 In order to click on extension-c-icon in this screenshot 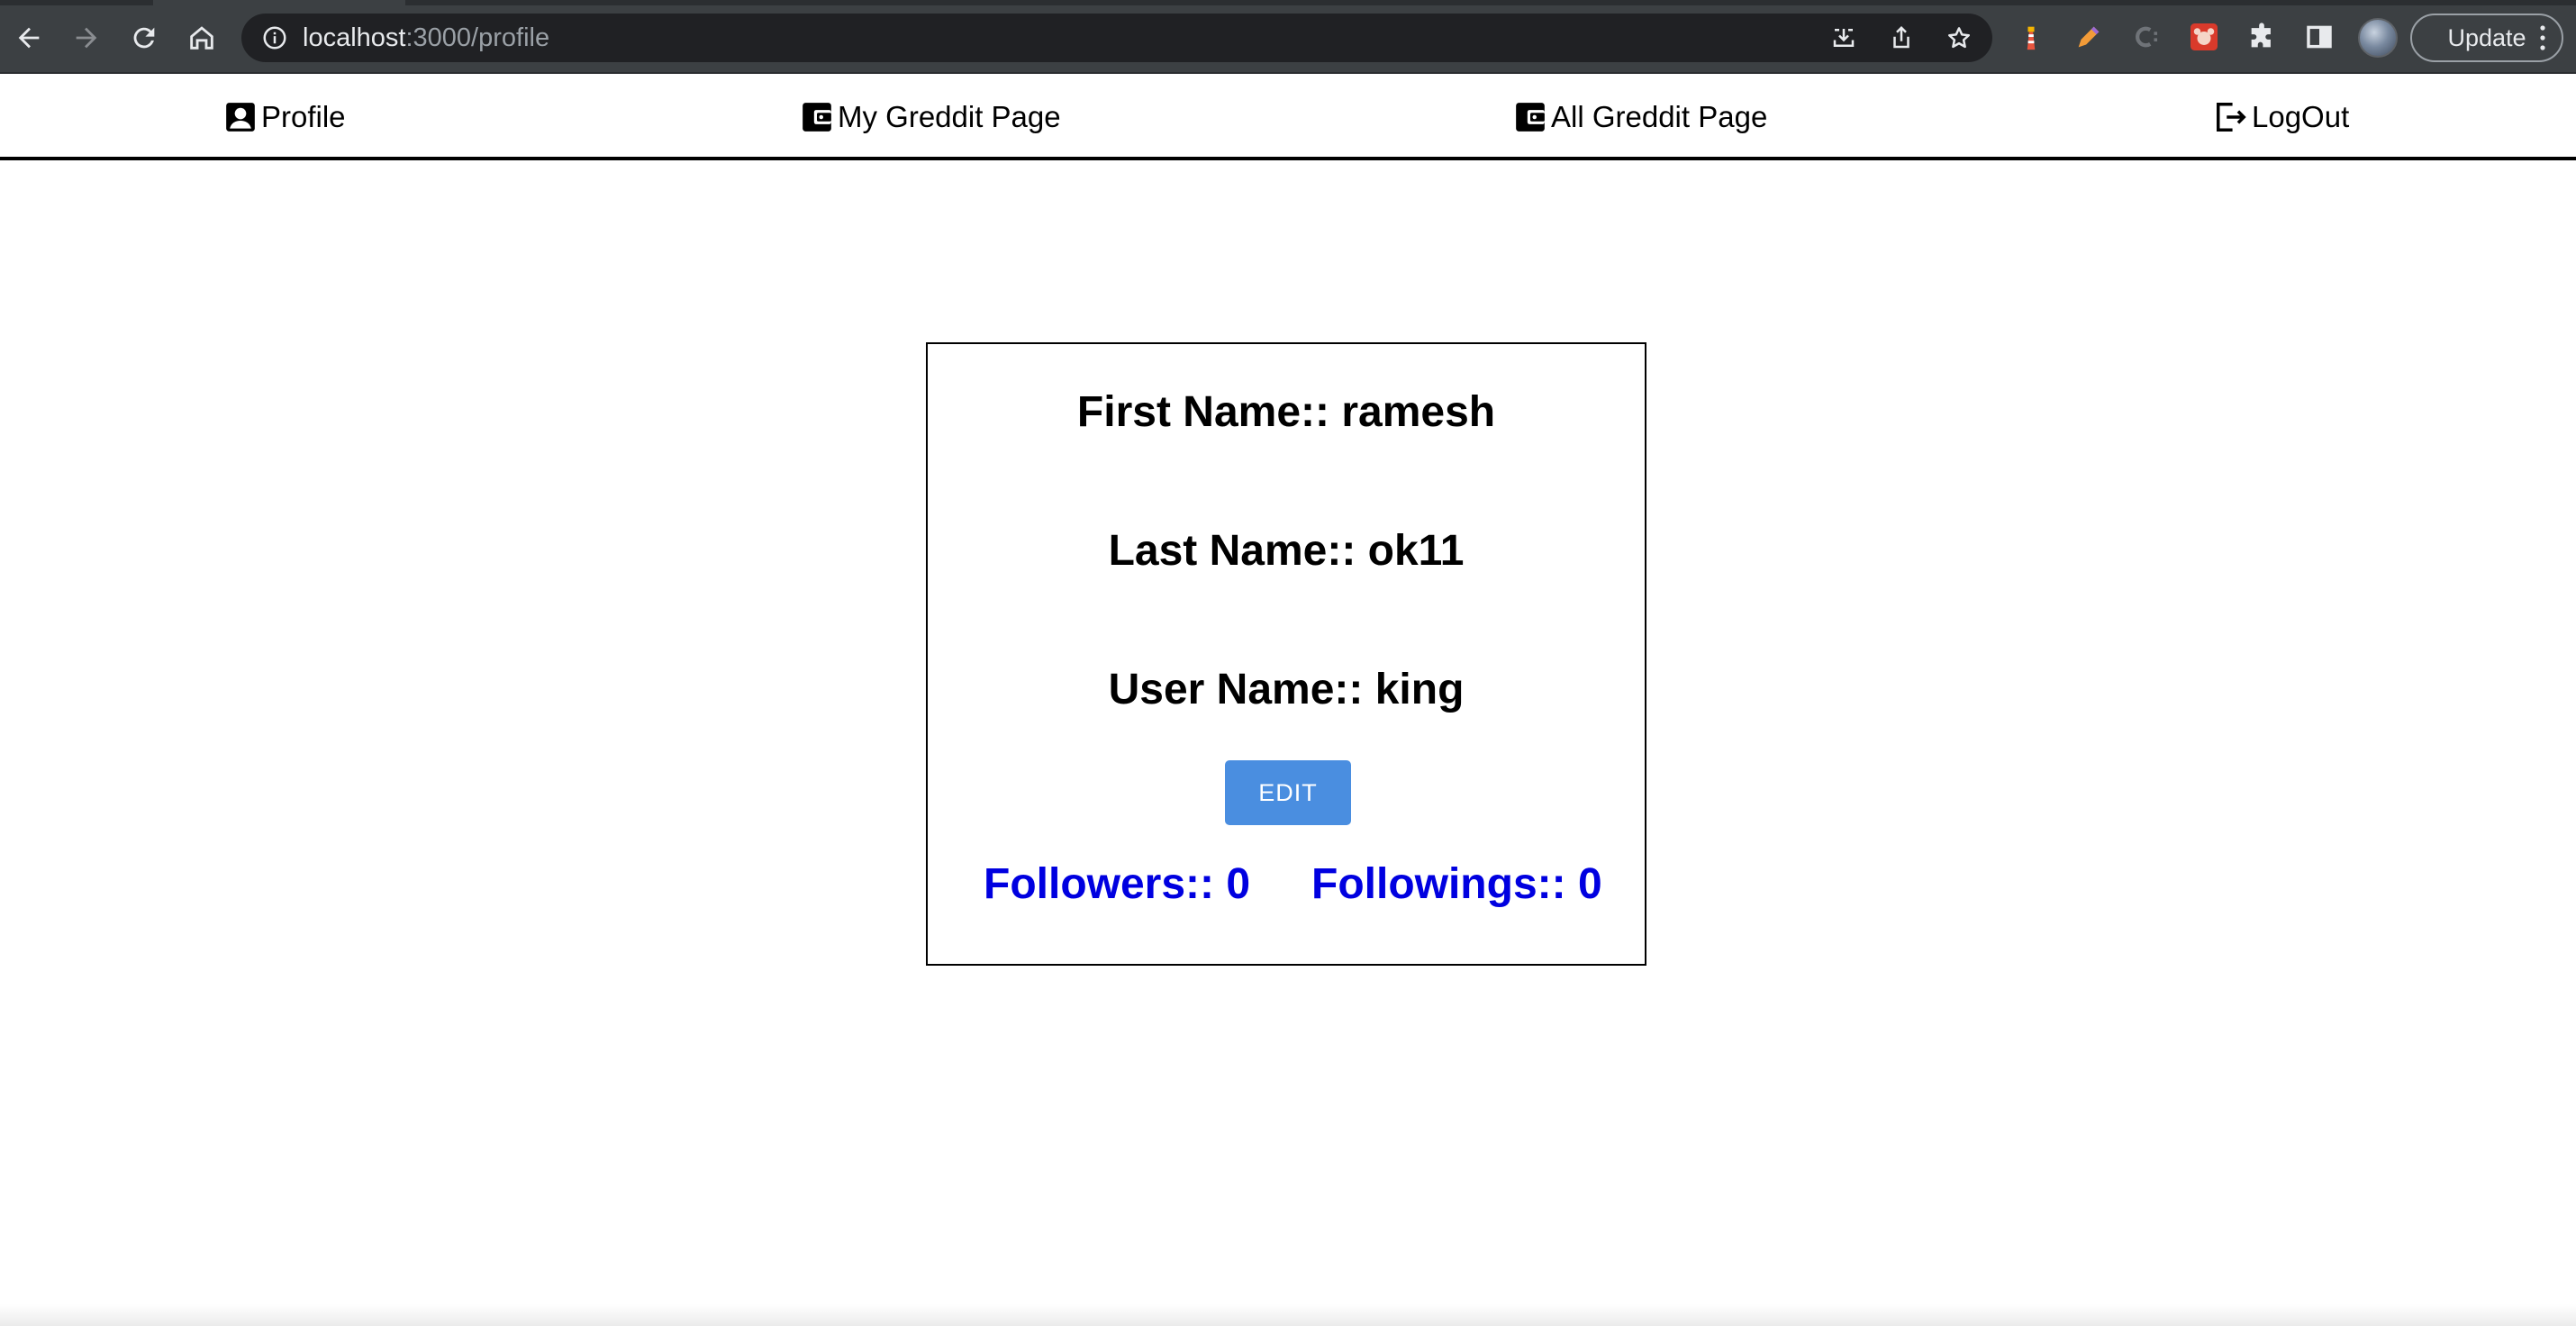, I will do `click(2146, 37)`.